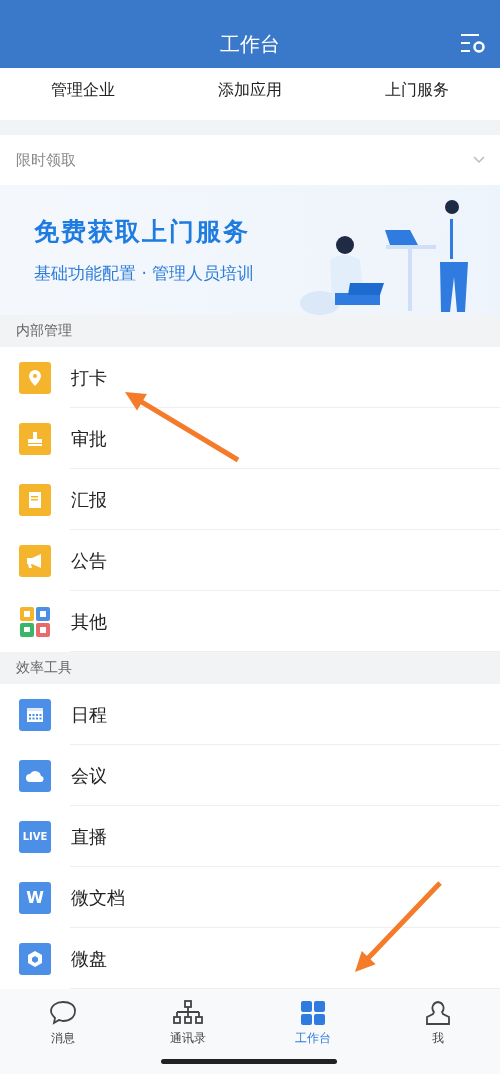 The height and width of the screenshot is (1074, 500). What do you see at coordinates (250, 621) in the screenshot?
I see `app-list-item: 其他` at bounding box center [250, 621].